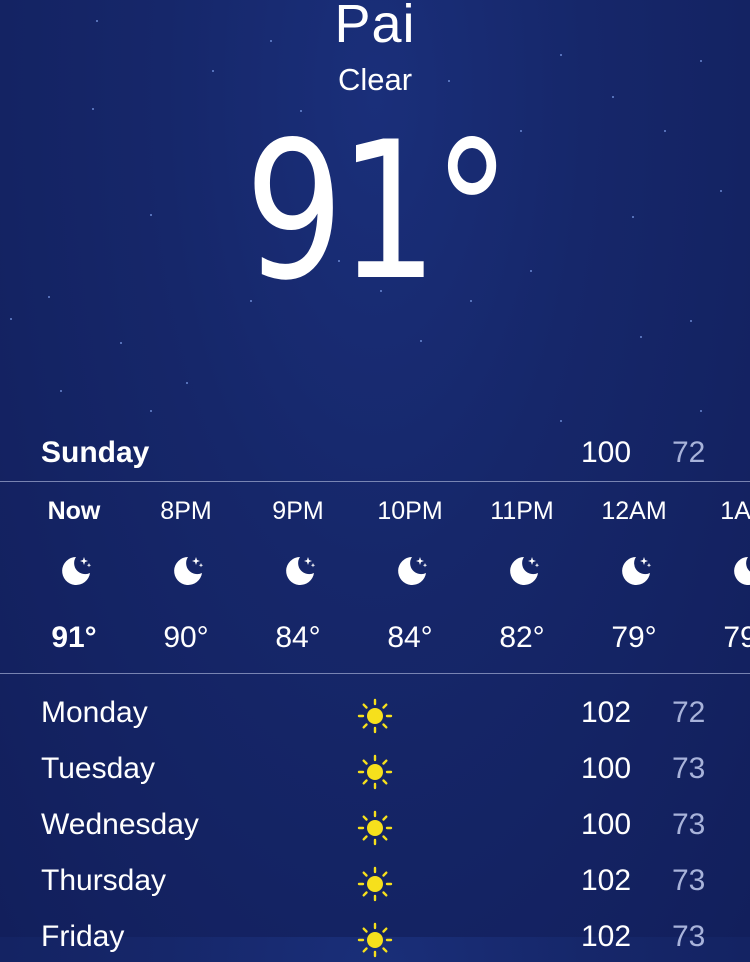 This screenshot has height=962, width=750. I want to click on daily-row: Wednesday 100 73, so click(375, 822).